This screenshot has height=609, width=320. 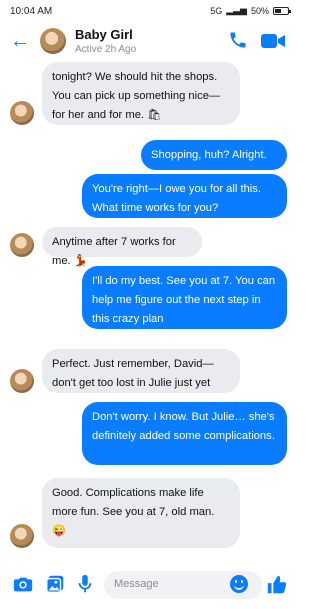 What do you see at coordinates (85, 584) in the screenshot?
I see `microphone-icon` at bounding box center [85, 584].